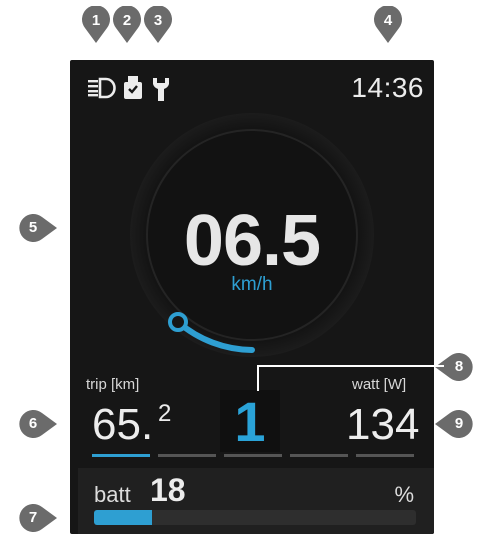  I want to click on trip-label: trip [km], so click(113, 384).